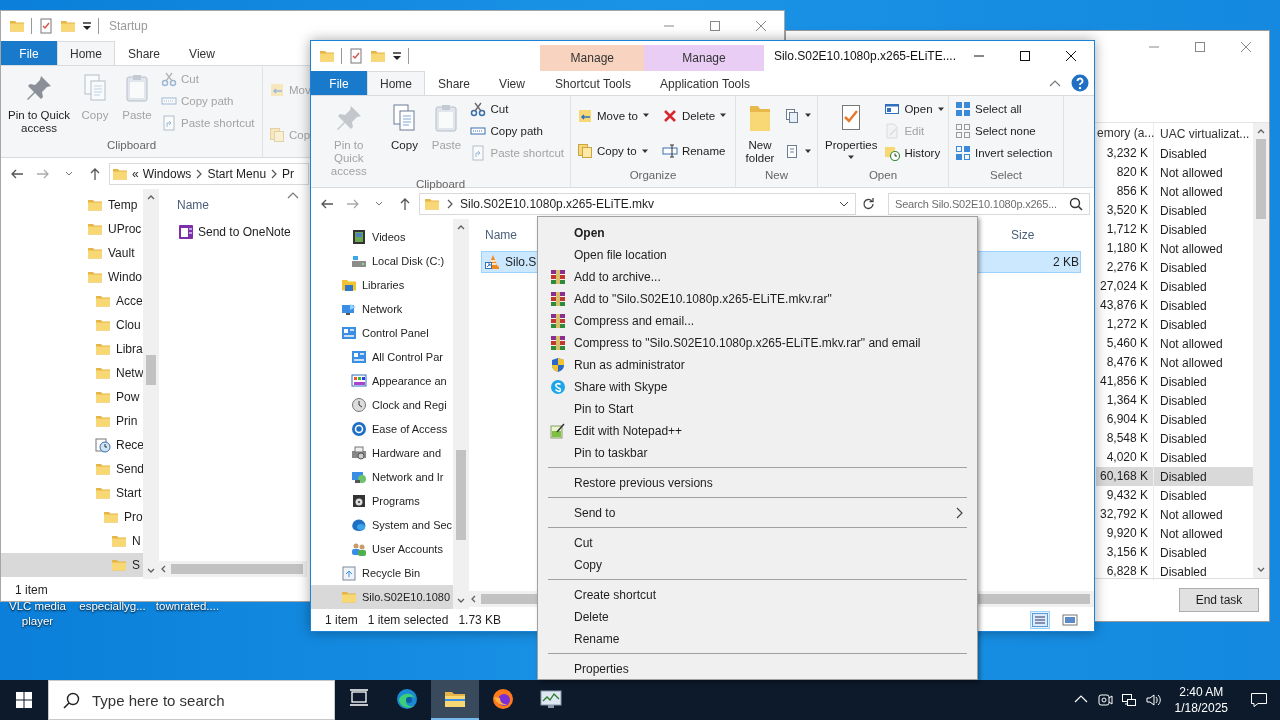  Describe the element at coordinates (72, 493) in the screenshot. I see `tree-item: Start` at that location.